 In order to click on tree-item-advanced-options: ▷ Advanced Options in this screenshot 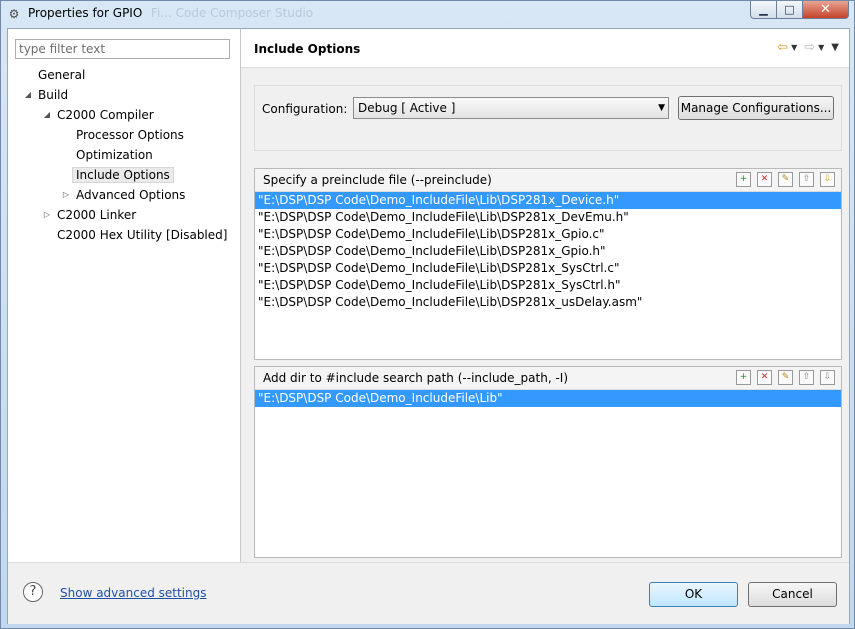, I will do `click(124, 195)`.